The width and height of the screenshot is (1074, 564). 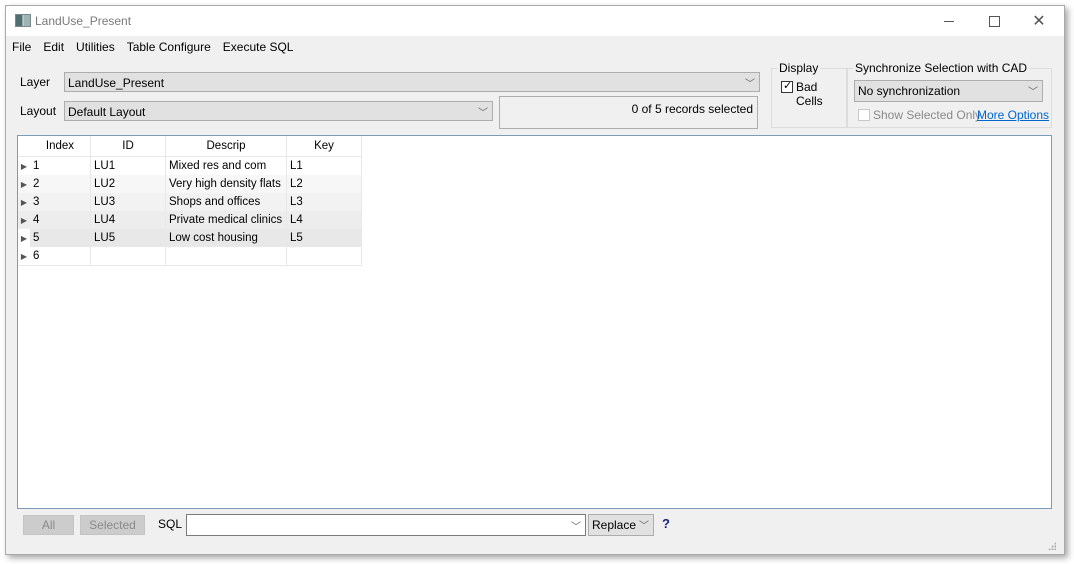 What do you see at coordinates (927, 115) in the screenshot?
I see `show-selected-only-label: Show Selected Only` at bounding box center [927, 115].